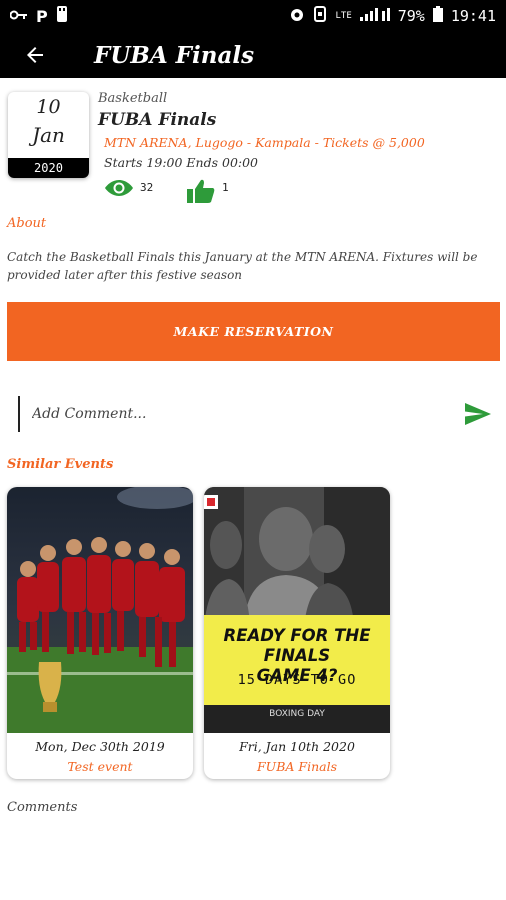 The image size is (506, 900). Describe the element at coordinates (174, 55) in the screenshot. I see `page-title: FUBA Finals` at that location.